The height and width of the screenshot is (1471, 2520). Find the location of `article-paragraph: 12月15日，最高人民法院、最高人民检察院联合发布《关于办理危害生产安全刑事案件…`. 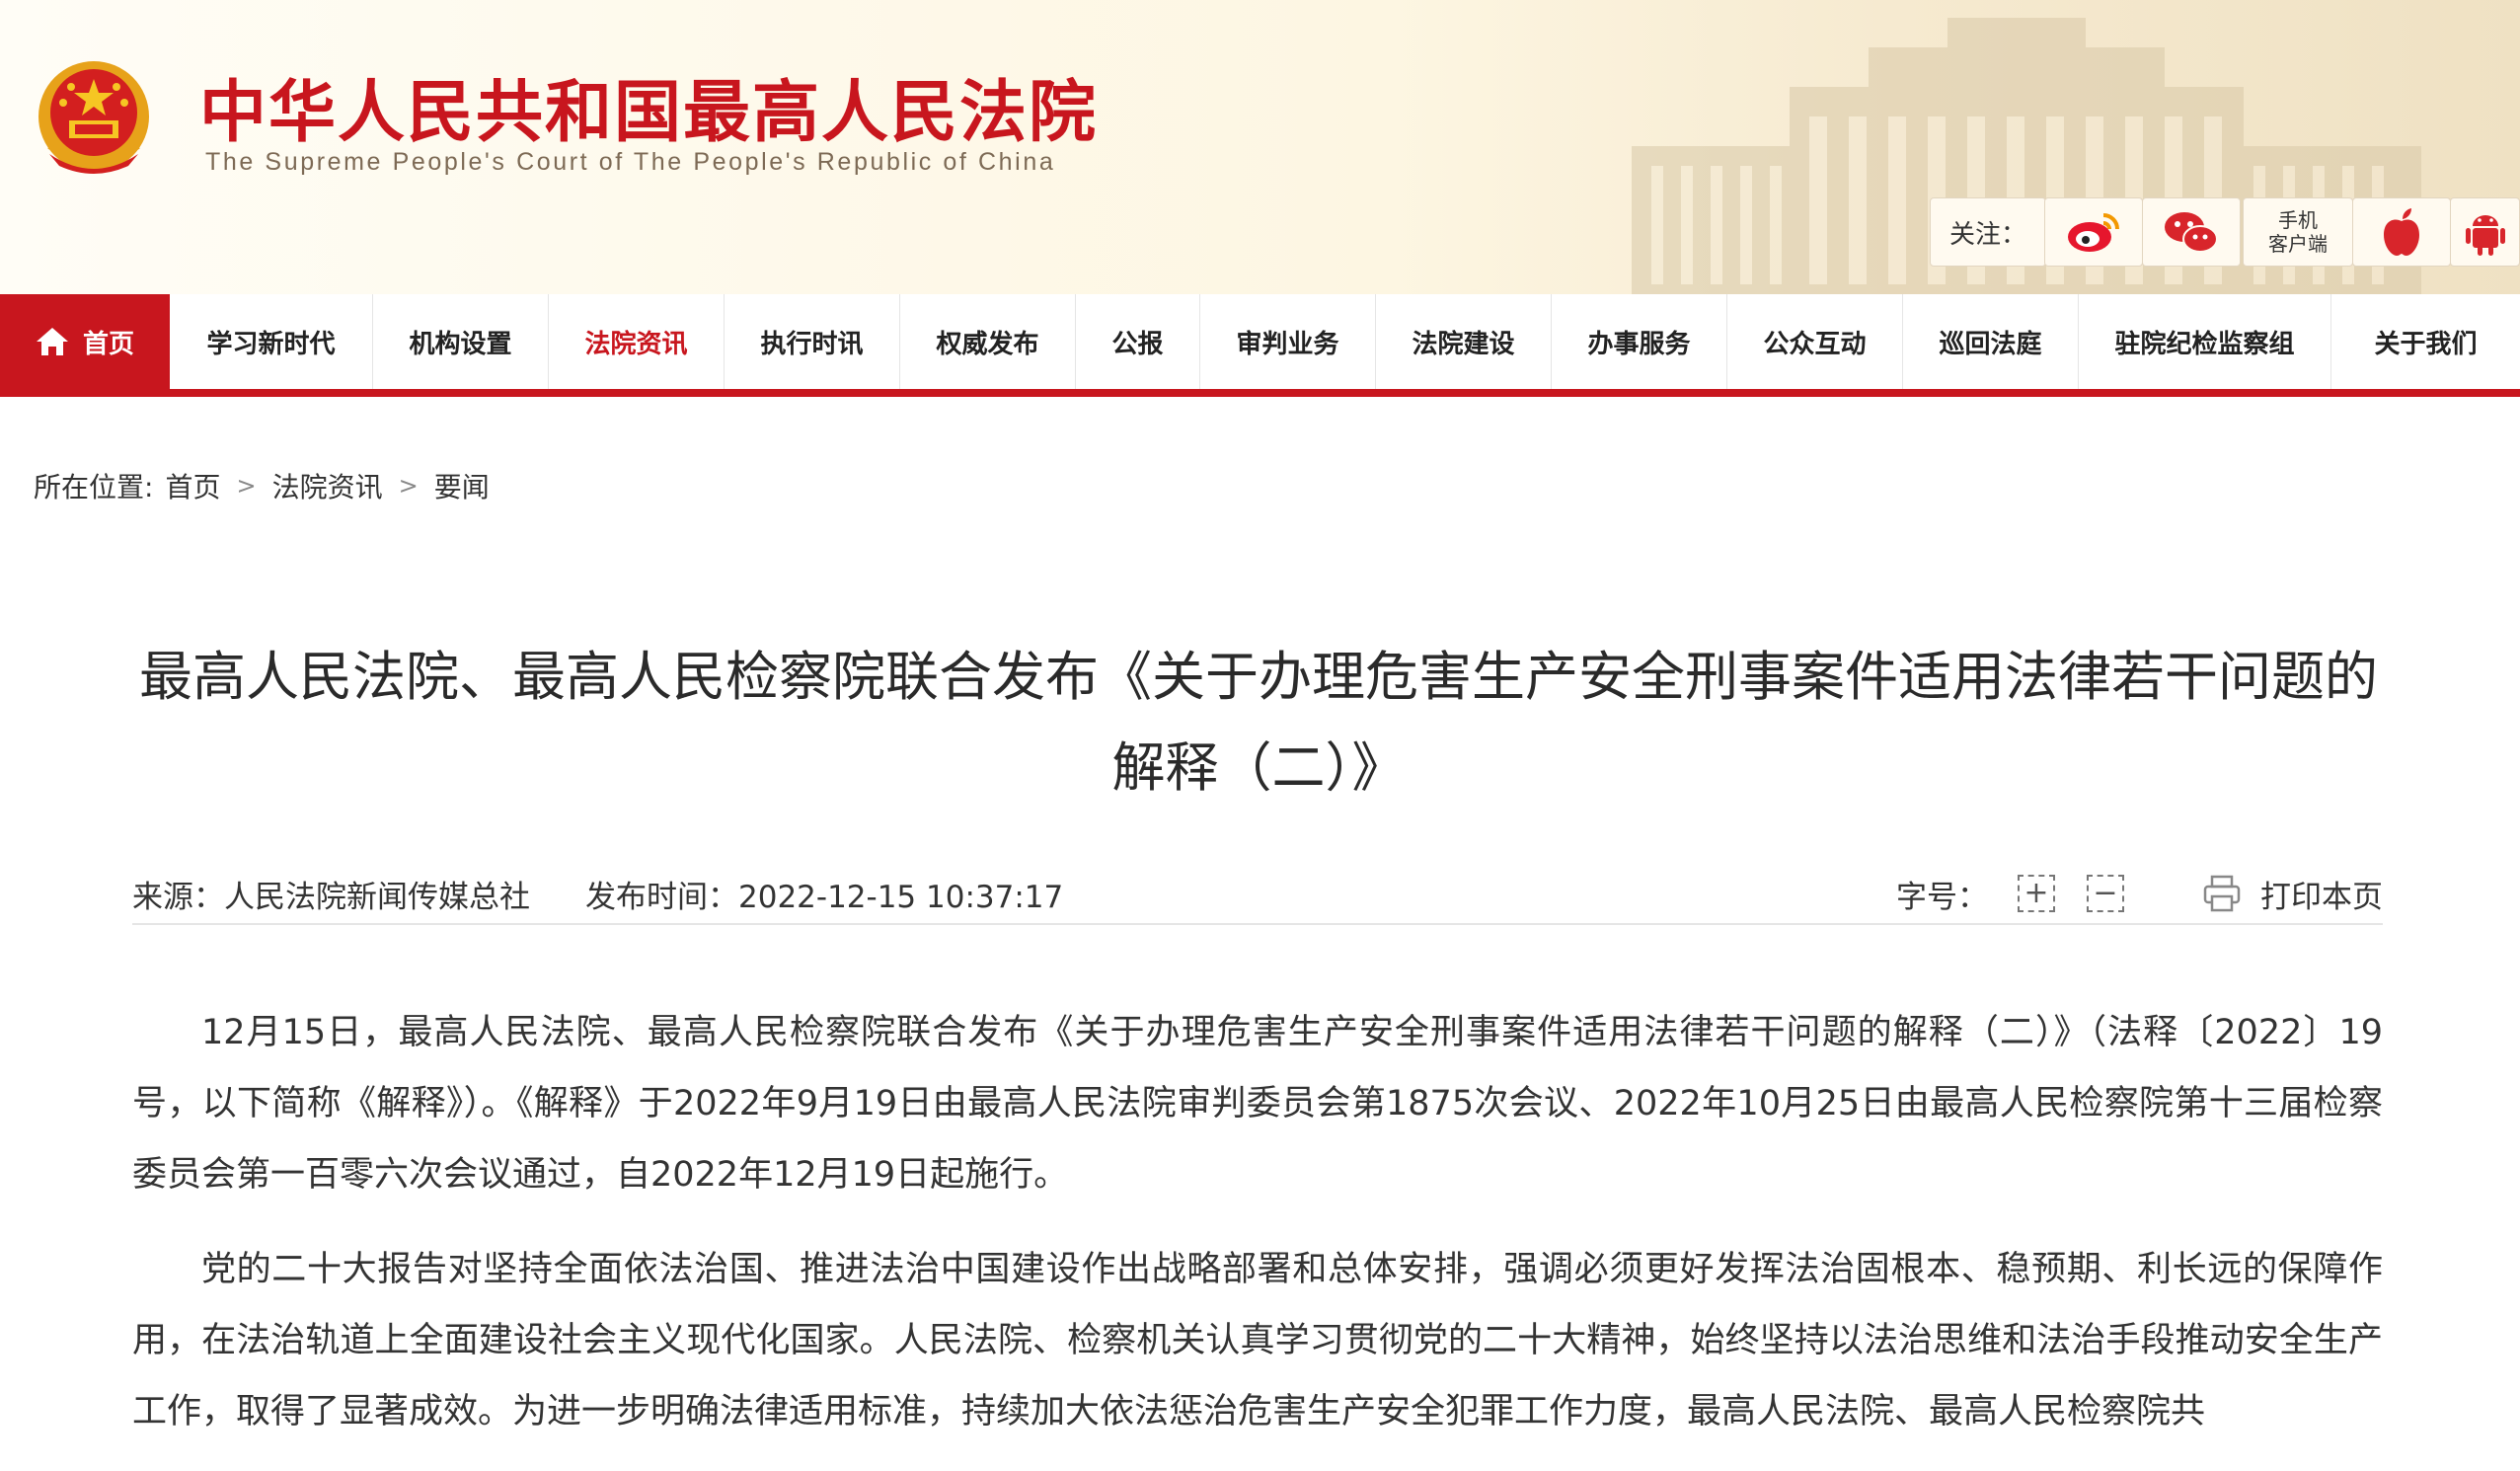

article-paragraph: 12月15日，最高人民法院、最高人民检察院联合发布《关于办理危害生产安全刑事案件… is located at coordinates (1257, 1104).